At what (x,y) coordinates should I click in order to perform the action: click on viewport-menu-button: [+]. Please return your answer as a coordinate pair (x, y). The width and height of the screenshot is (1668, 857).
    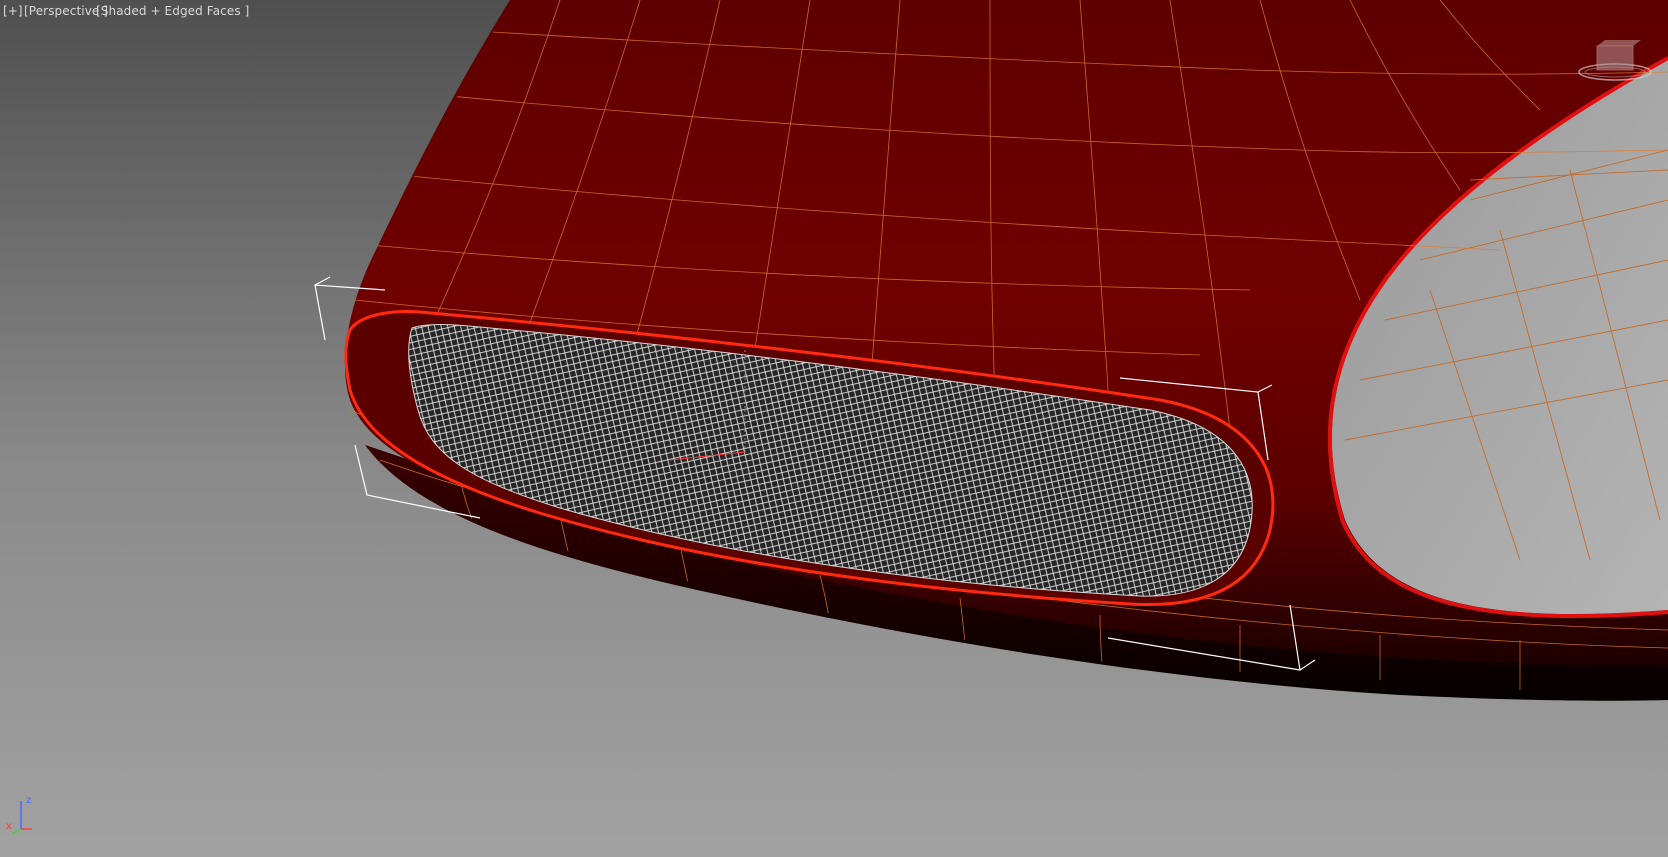
    Looking at the image, I should click on (13, 11).